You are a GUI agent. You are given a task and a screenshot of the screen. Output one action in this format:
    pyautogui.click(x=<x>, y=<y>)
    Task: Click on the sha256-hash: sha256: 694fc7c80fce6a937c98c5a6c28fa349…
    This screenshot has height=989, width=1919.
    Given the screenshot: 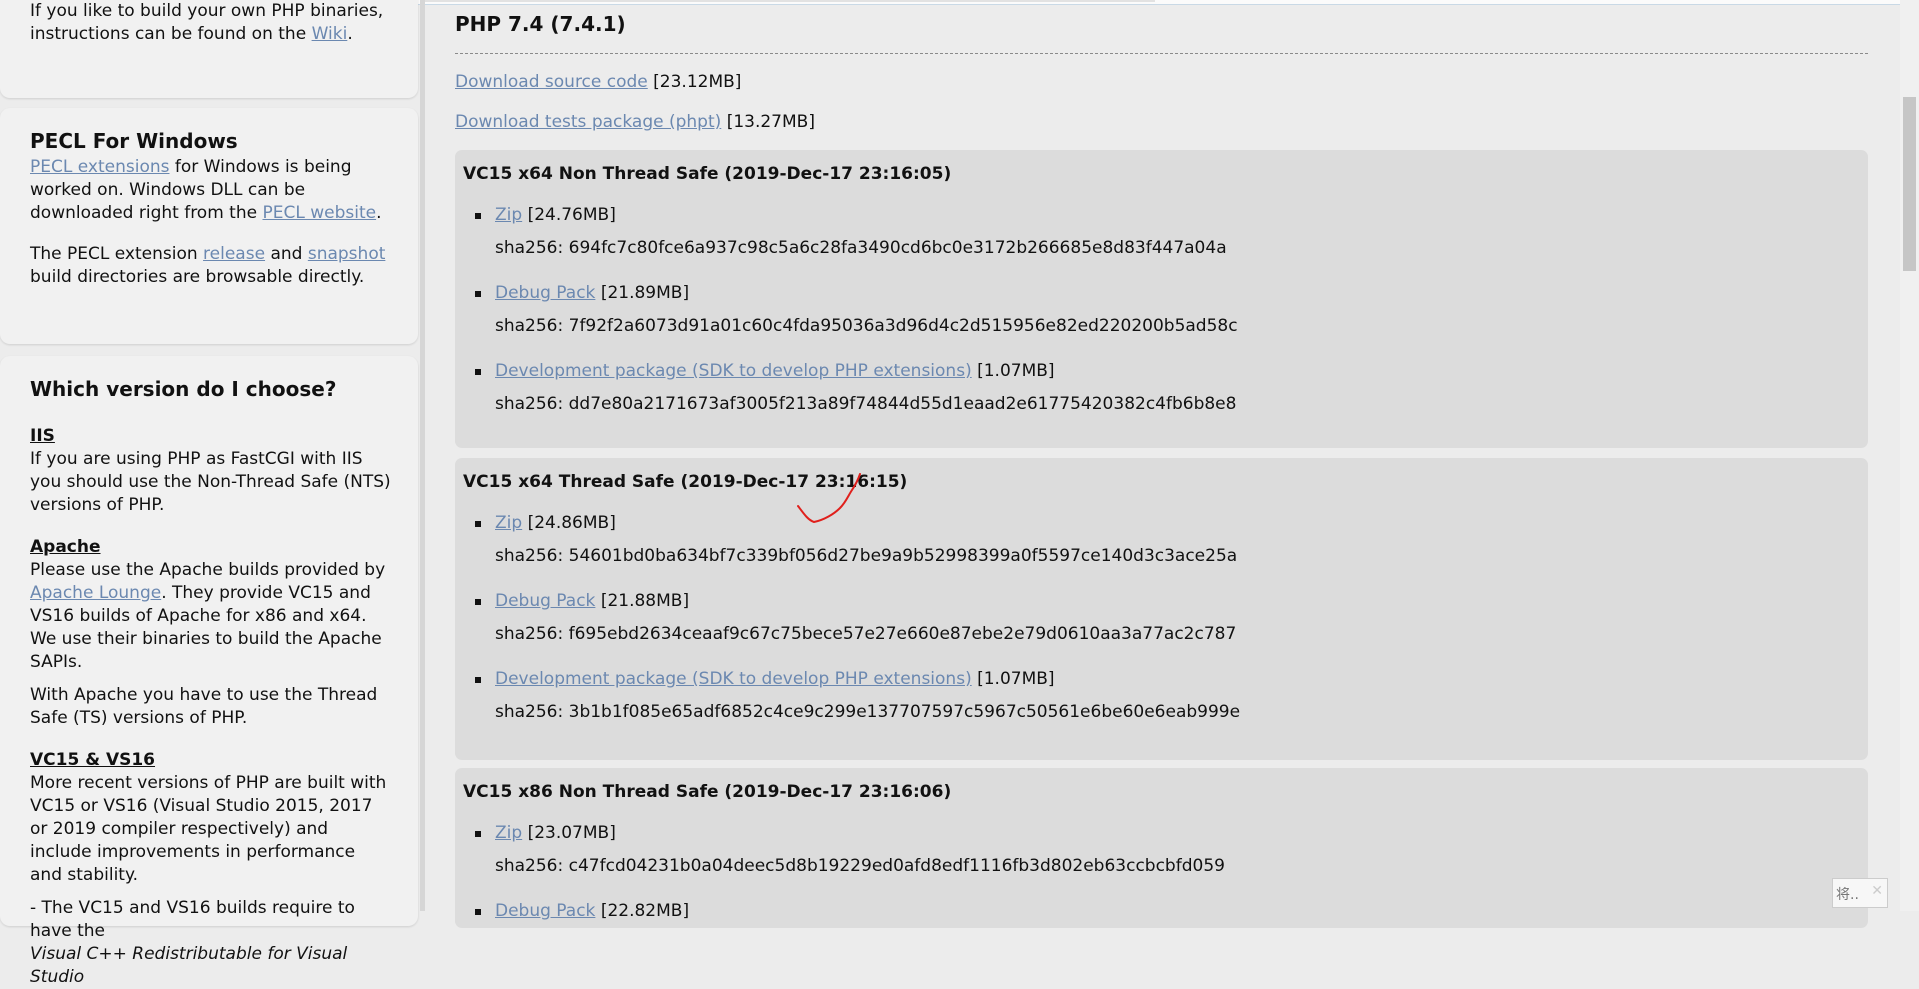 What is the action you would take?
    pyautogui.click(x=861, y=248)
    